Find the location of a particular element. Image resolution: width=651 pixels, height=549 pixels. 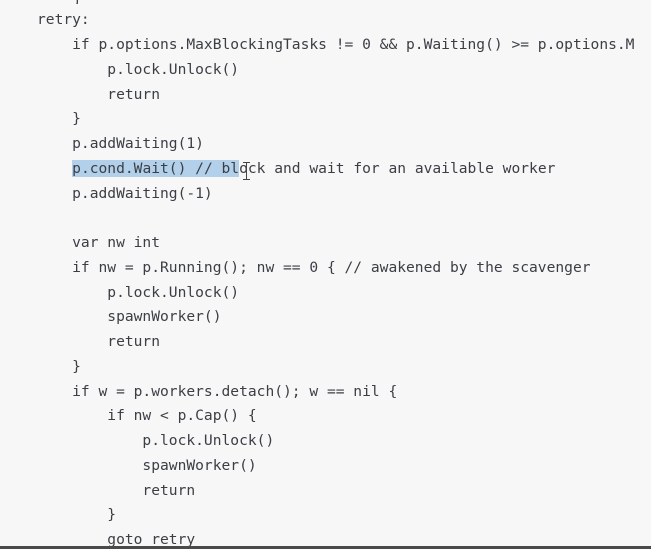

code-line-19: spawnWorker() is located at coordinates (146, 466).